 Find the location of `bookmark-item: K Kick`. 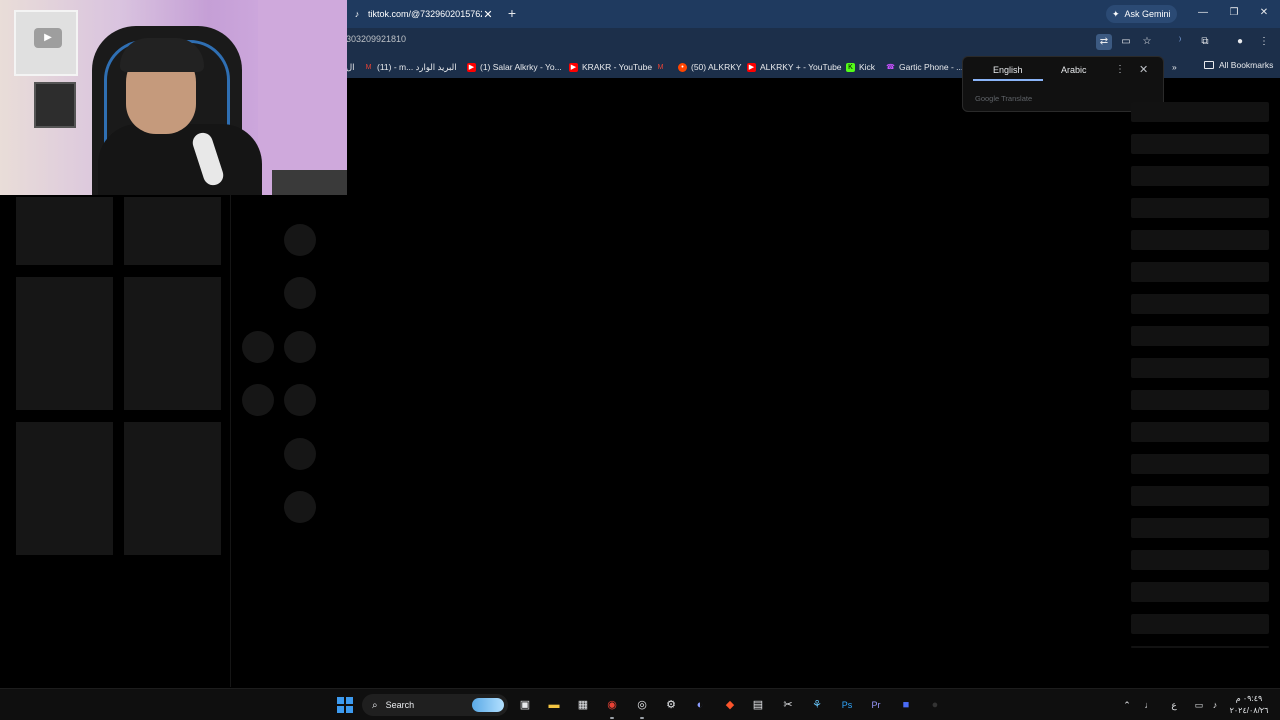

bookmark-item: K Kick is located at coordinates (860, 67).